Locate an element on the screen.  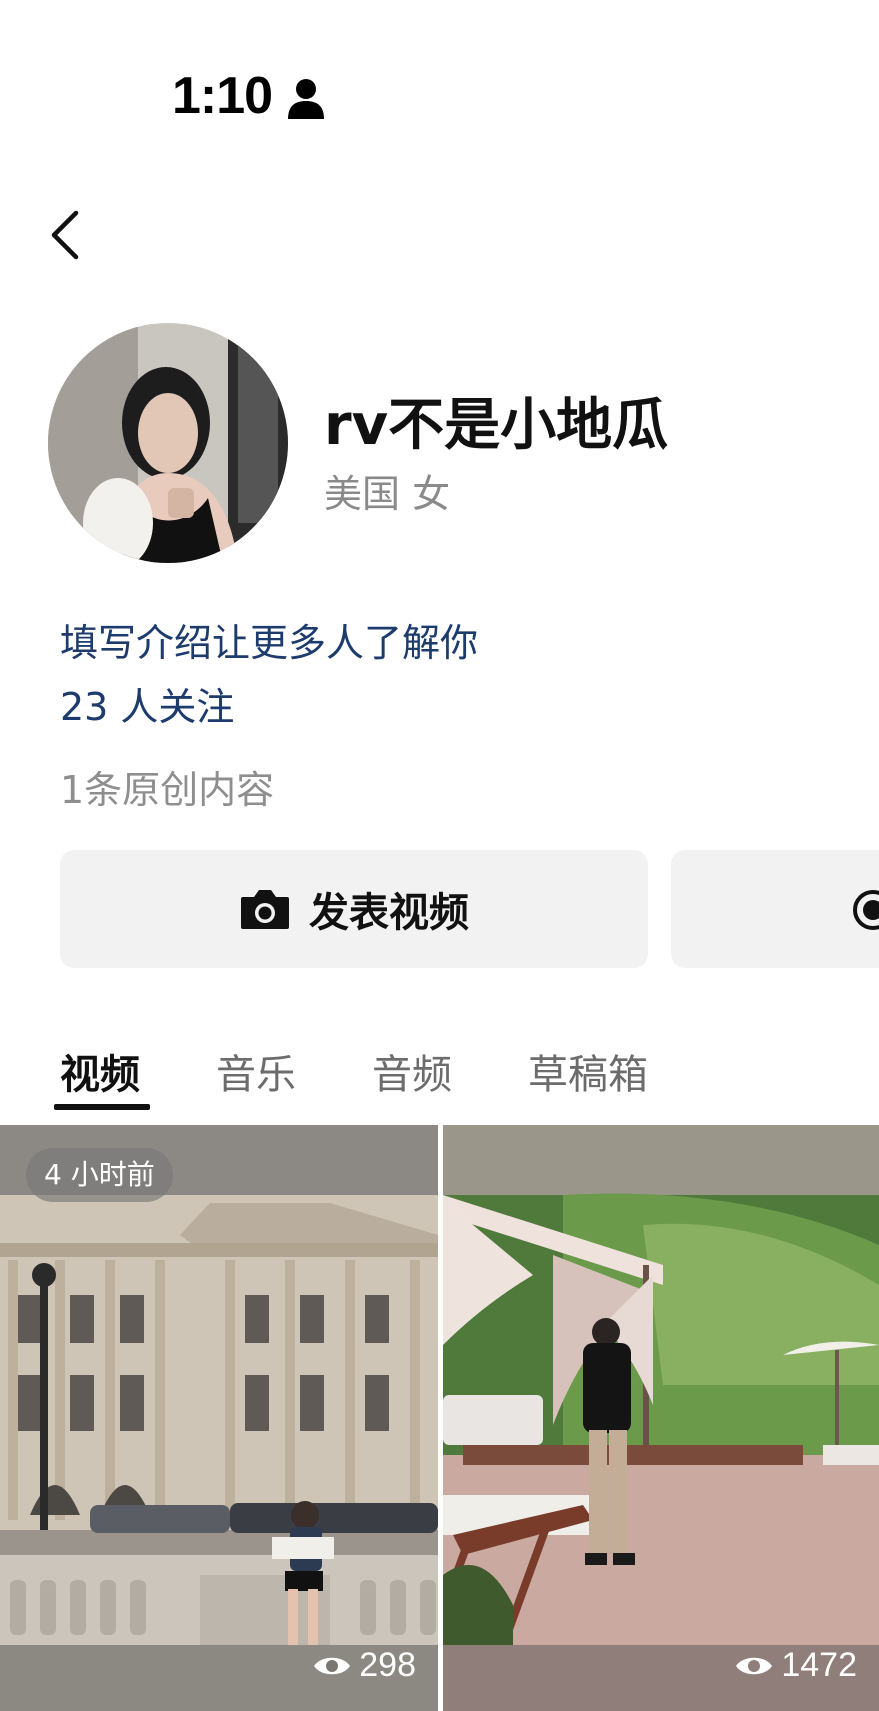
record-button is located at coordinates (775, 909).